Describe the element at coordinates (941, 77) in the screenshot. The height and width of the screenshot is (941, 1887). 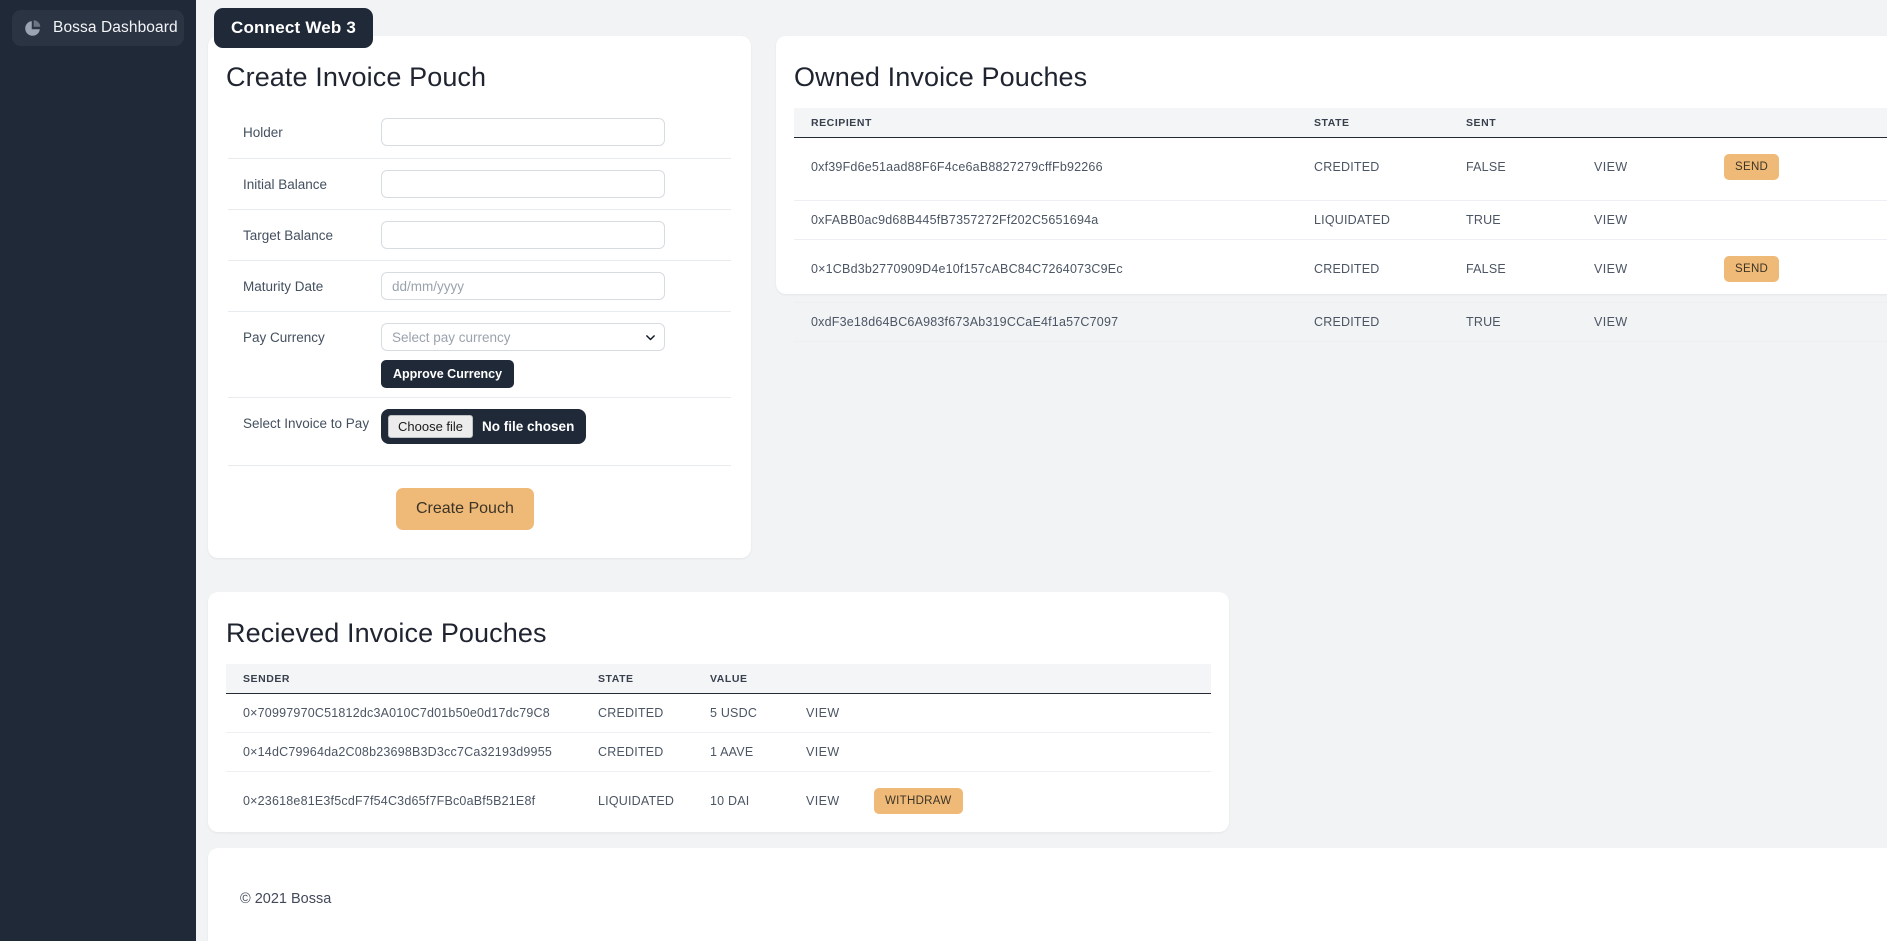
I see `owned-pouches-title: Owned Invoice Pouches` at that location.